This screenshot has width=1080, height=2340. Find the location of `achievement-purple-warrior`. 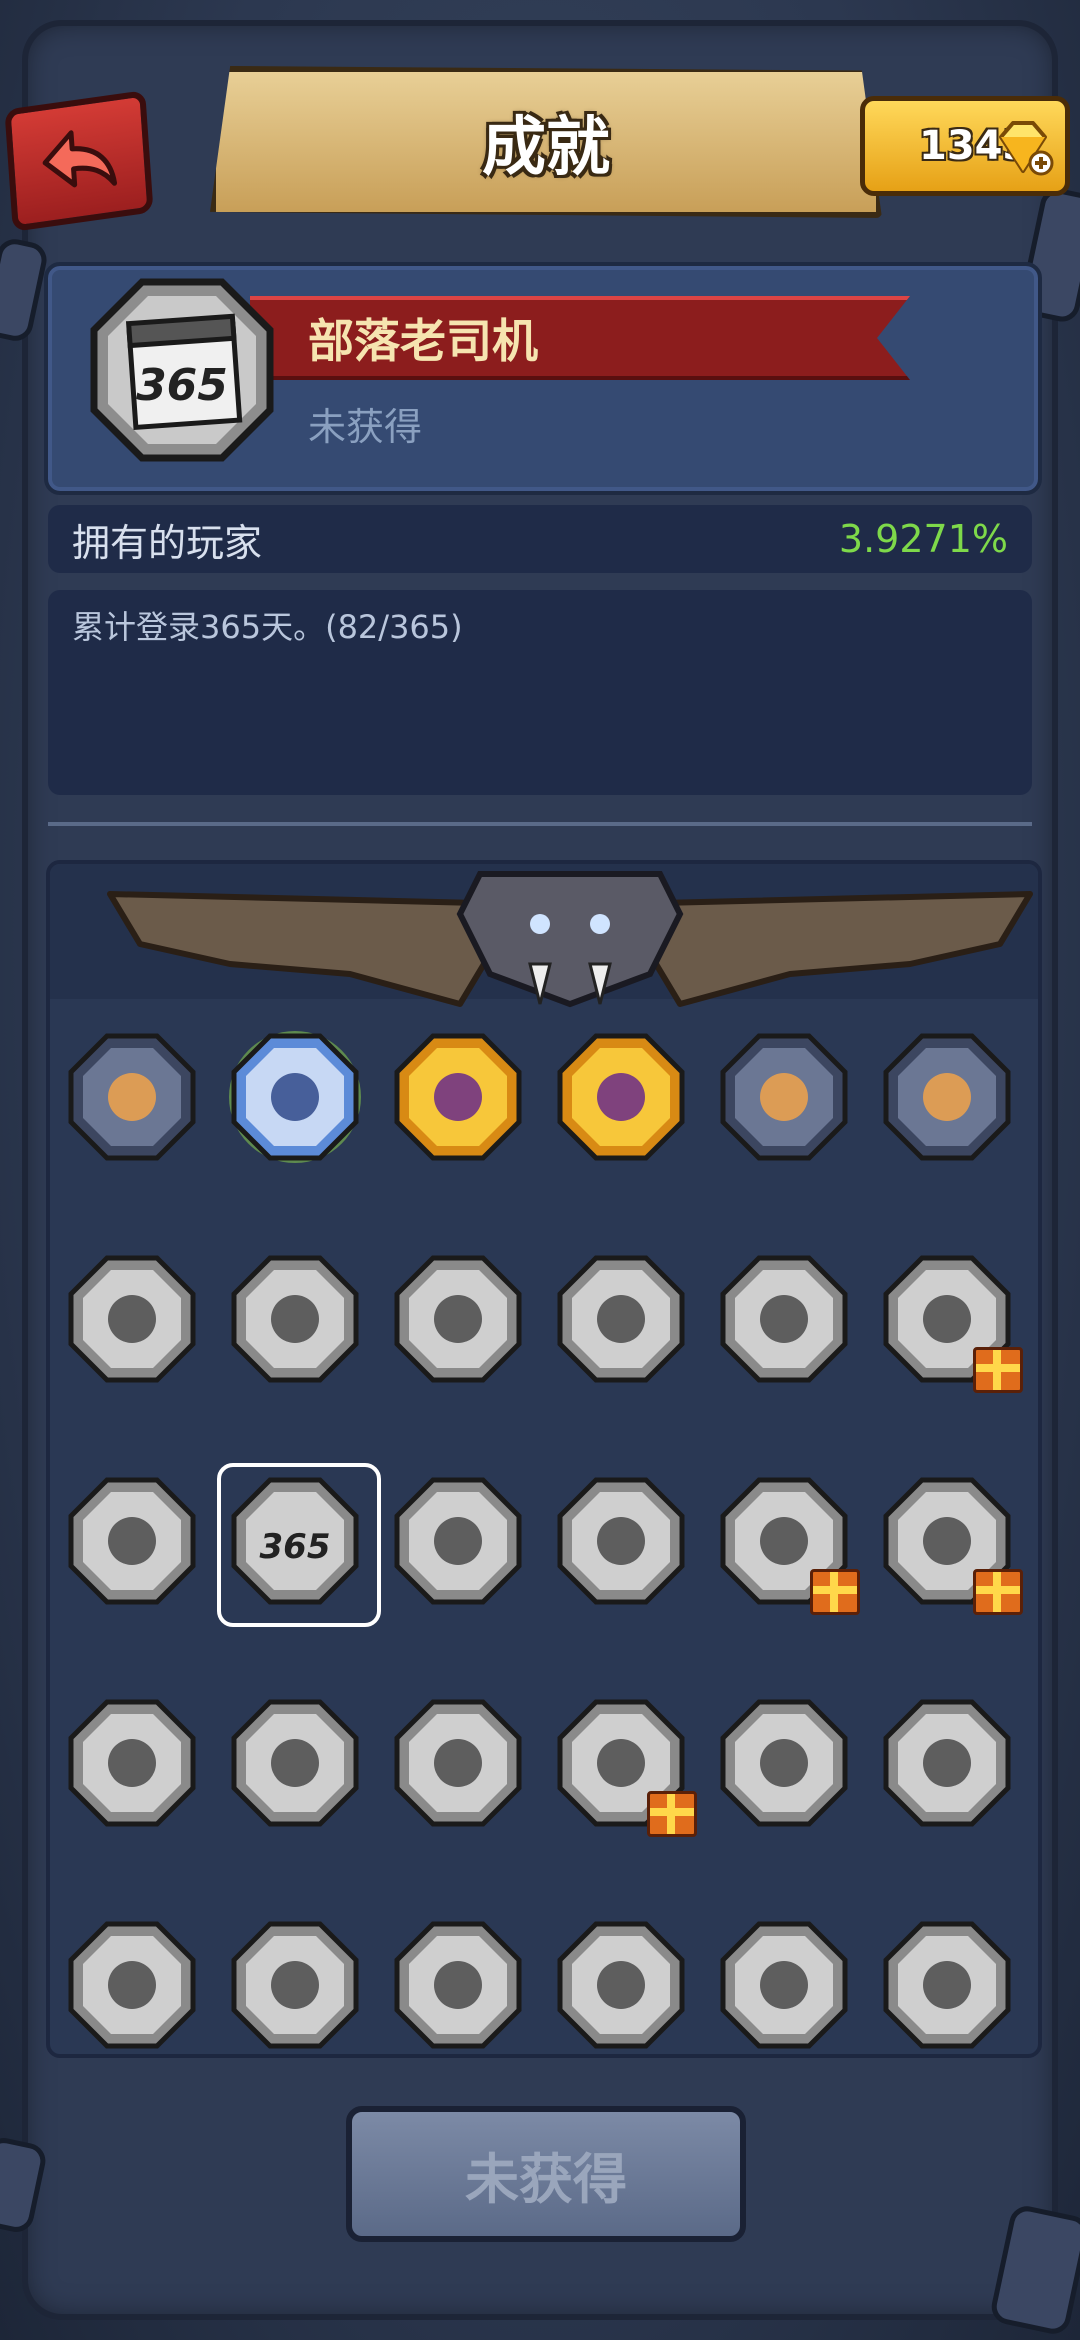

achievement-purple-warrior is located at coordinates (458, 1099).